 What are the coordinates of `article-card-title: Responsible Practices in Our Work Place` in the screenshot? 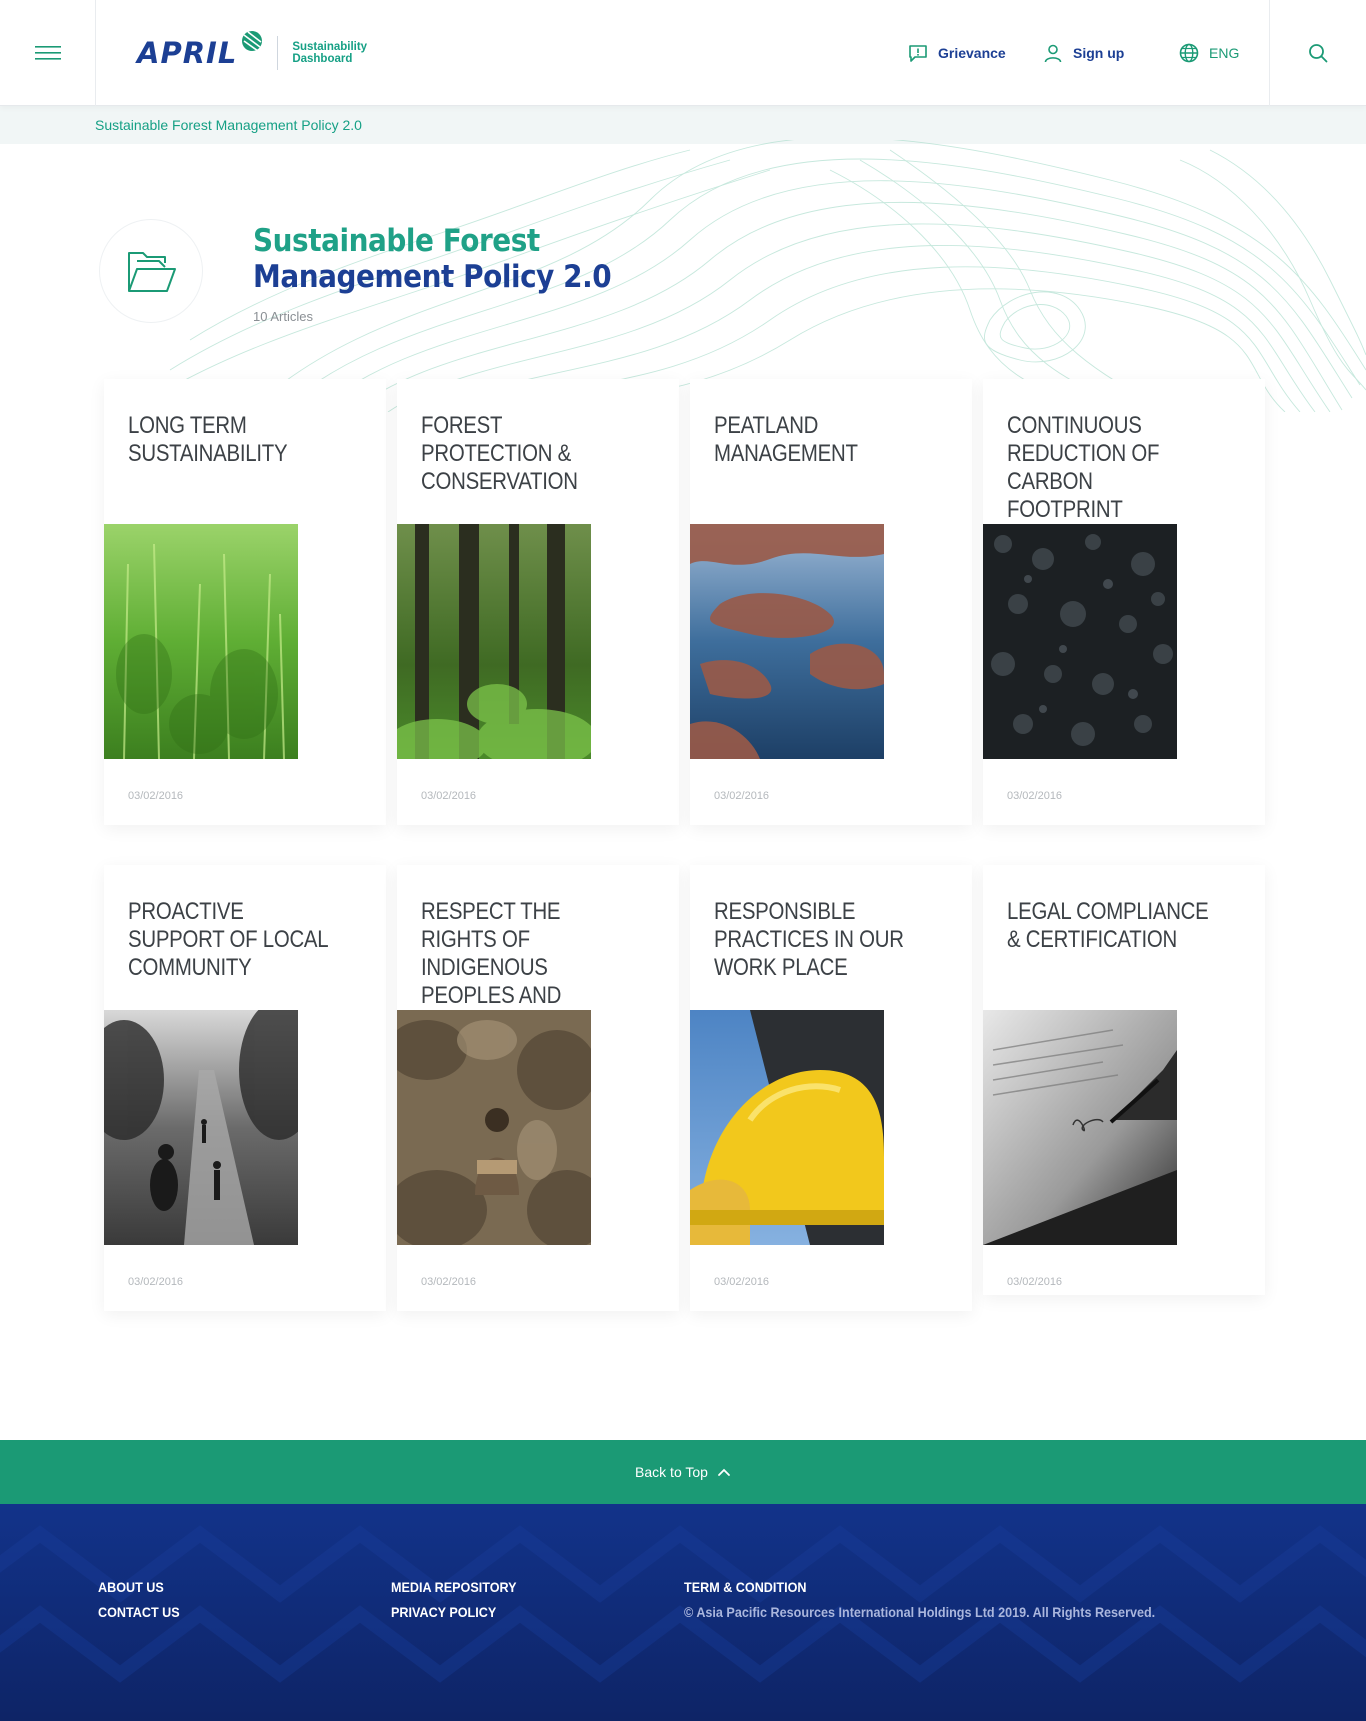 It's located at (809, 939).